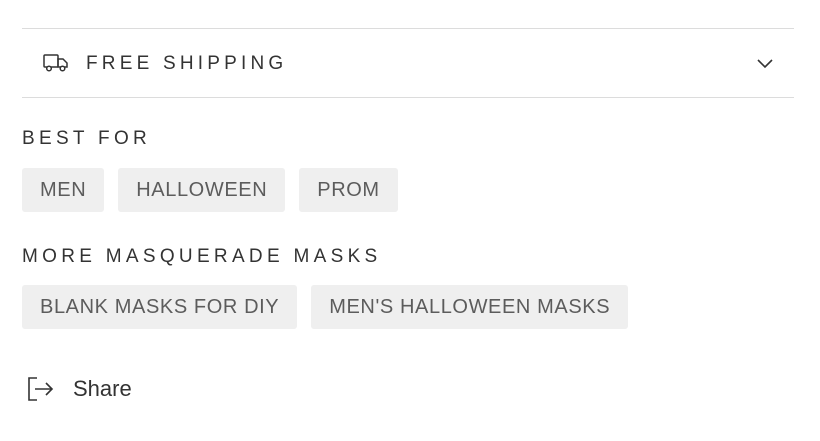 This screenshot has width=820, height=441. Describe the element at coordinates (41, 389) in the screenshot. I see `share-icon` at that location.